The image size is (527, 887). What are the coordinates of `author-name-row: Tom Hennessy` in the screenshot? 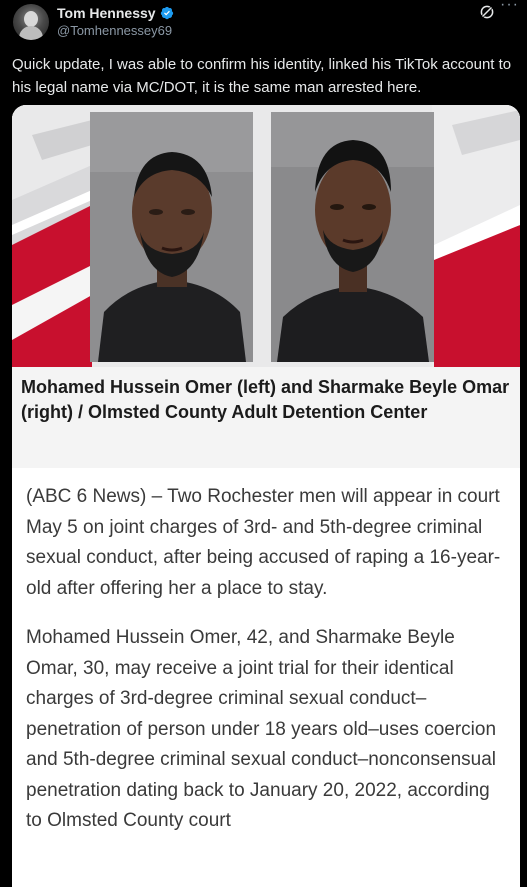 It's located at (115, 13).